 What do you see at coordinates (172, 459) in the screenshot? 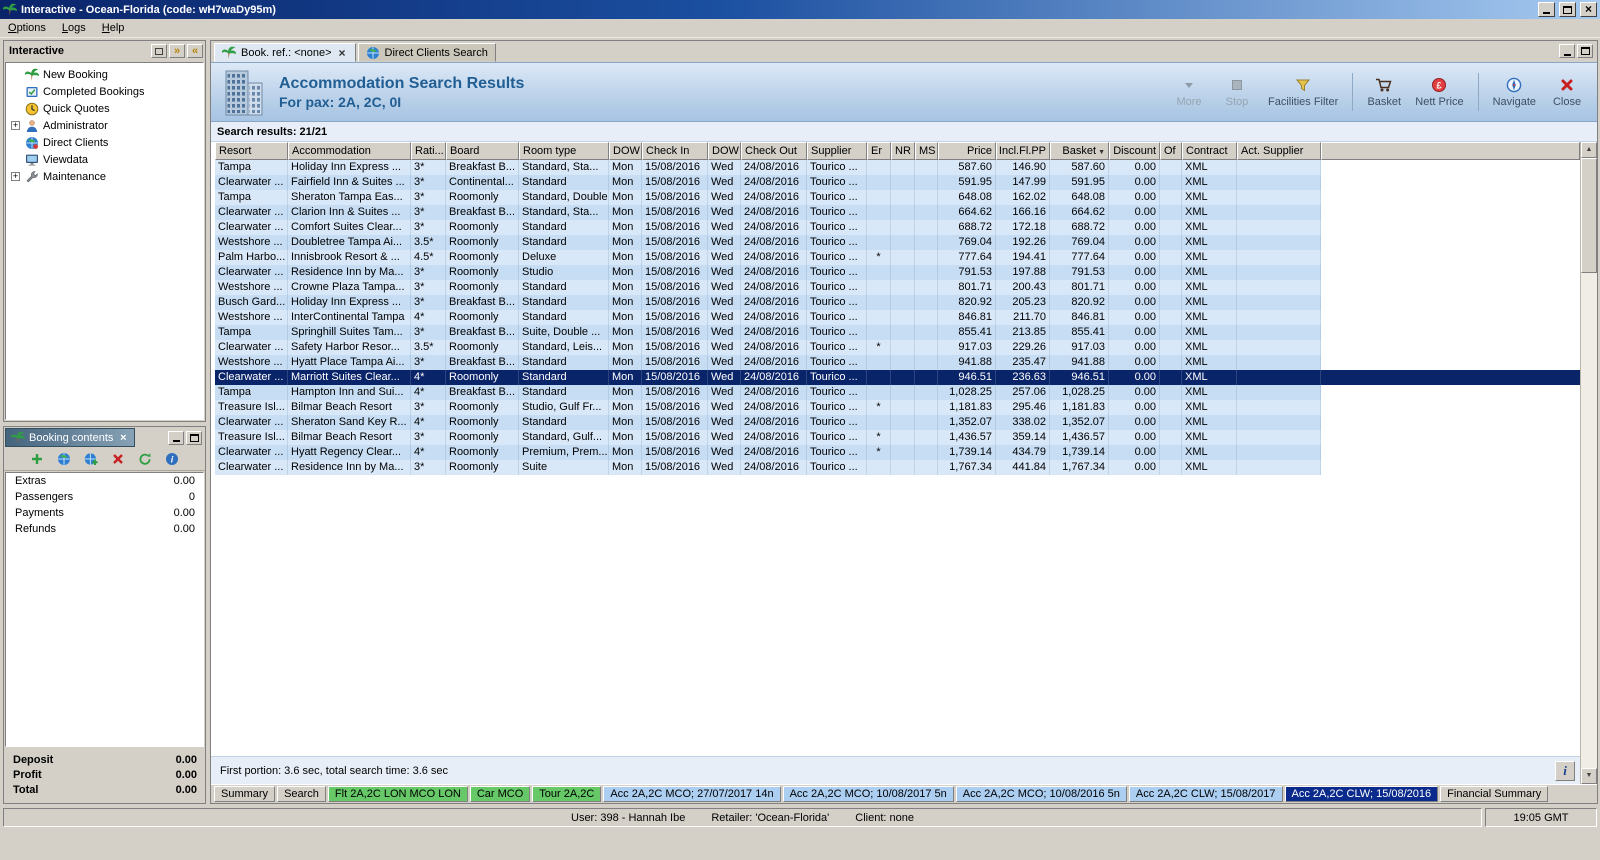
I see `info-icon: i` at bounding box center [172, 459].